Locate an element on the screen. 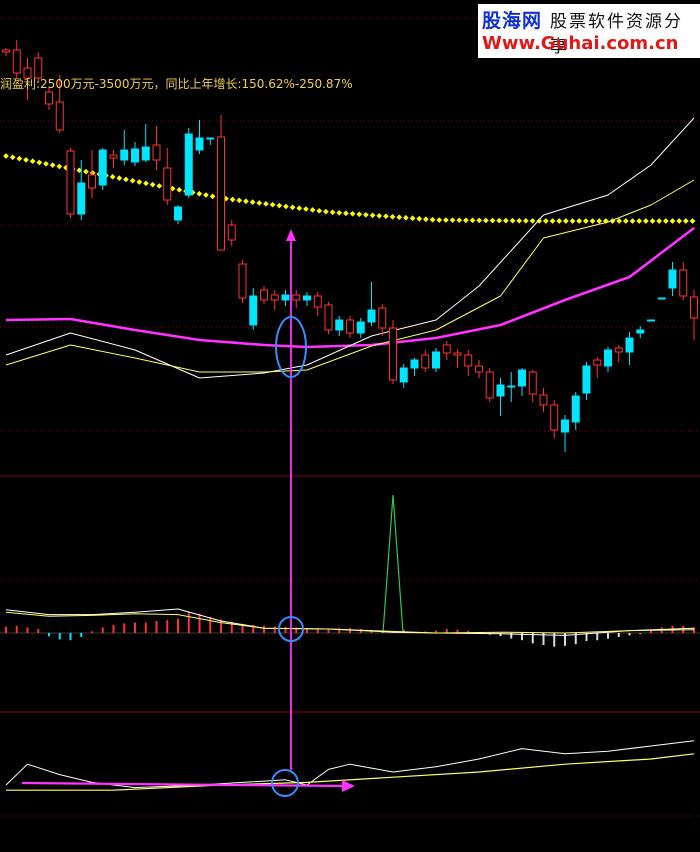  site-name: 股海网 is located at coordinates (512, 21).